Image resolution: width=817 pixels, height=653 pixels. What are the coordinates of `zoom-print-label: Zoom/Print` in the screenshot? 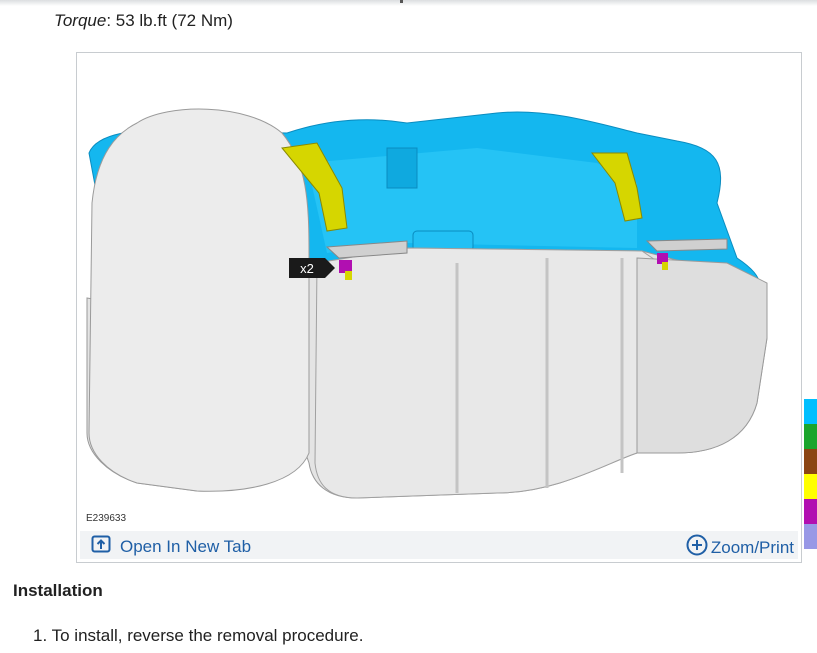 It's located at (752, 547).